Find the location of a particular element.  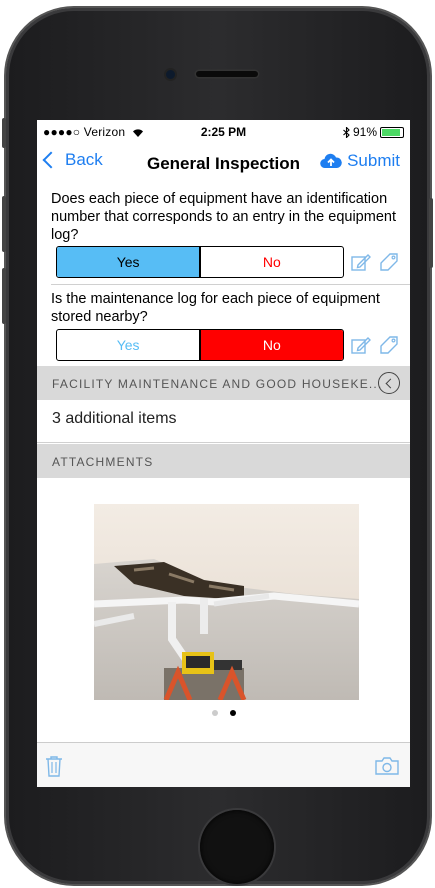

question-2-answer-control: Yes No is located at coordinates (200, 345).